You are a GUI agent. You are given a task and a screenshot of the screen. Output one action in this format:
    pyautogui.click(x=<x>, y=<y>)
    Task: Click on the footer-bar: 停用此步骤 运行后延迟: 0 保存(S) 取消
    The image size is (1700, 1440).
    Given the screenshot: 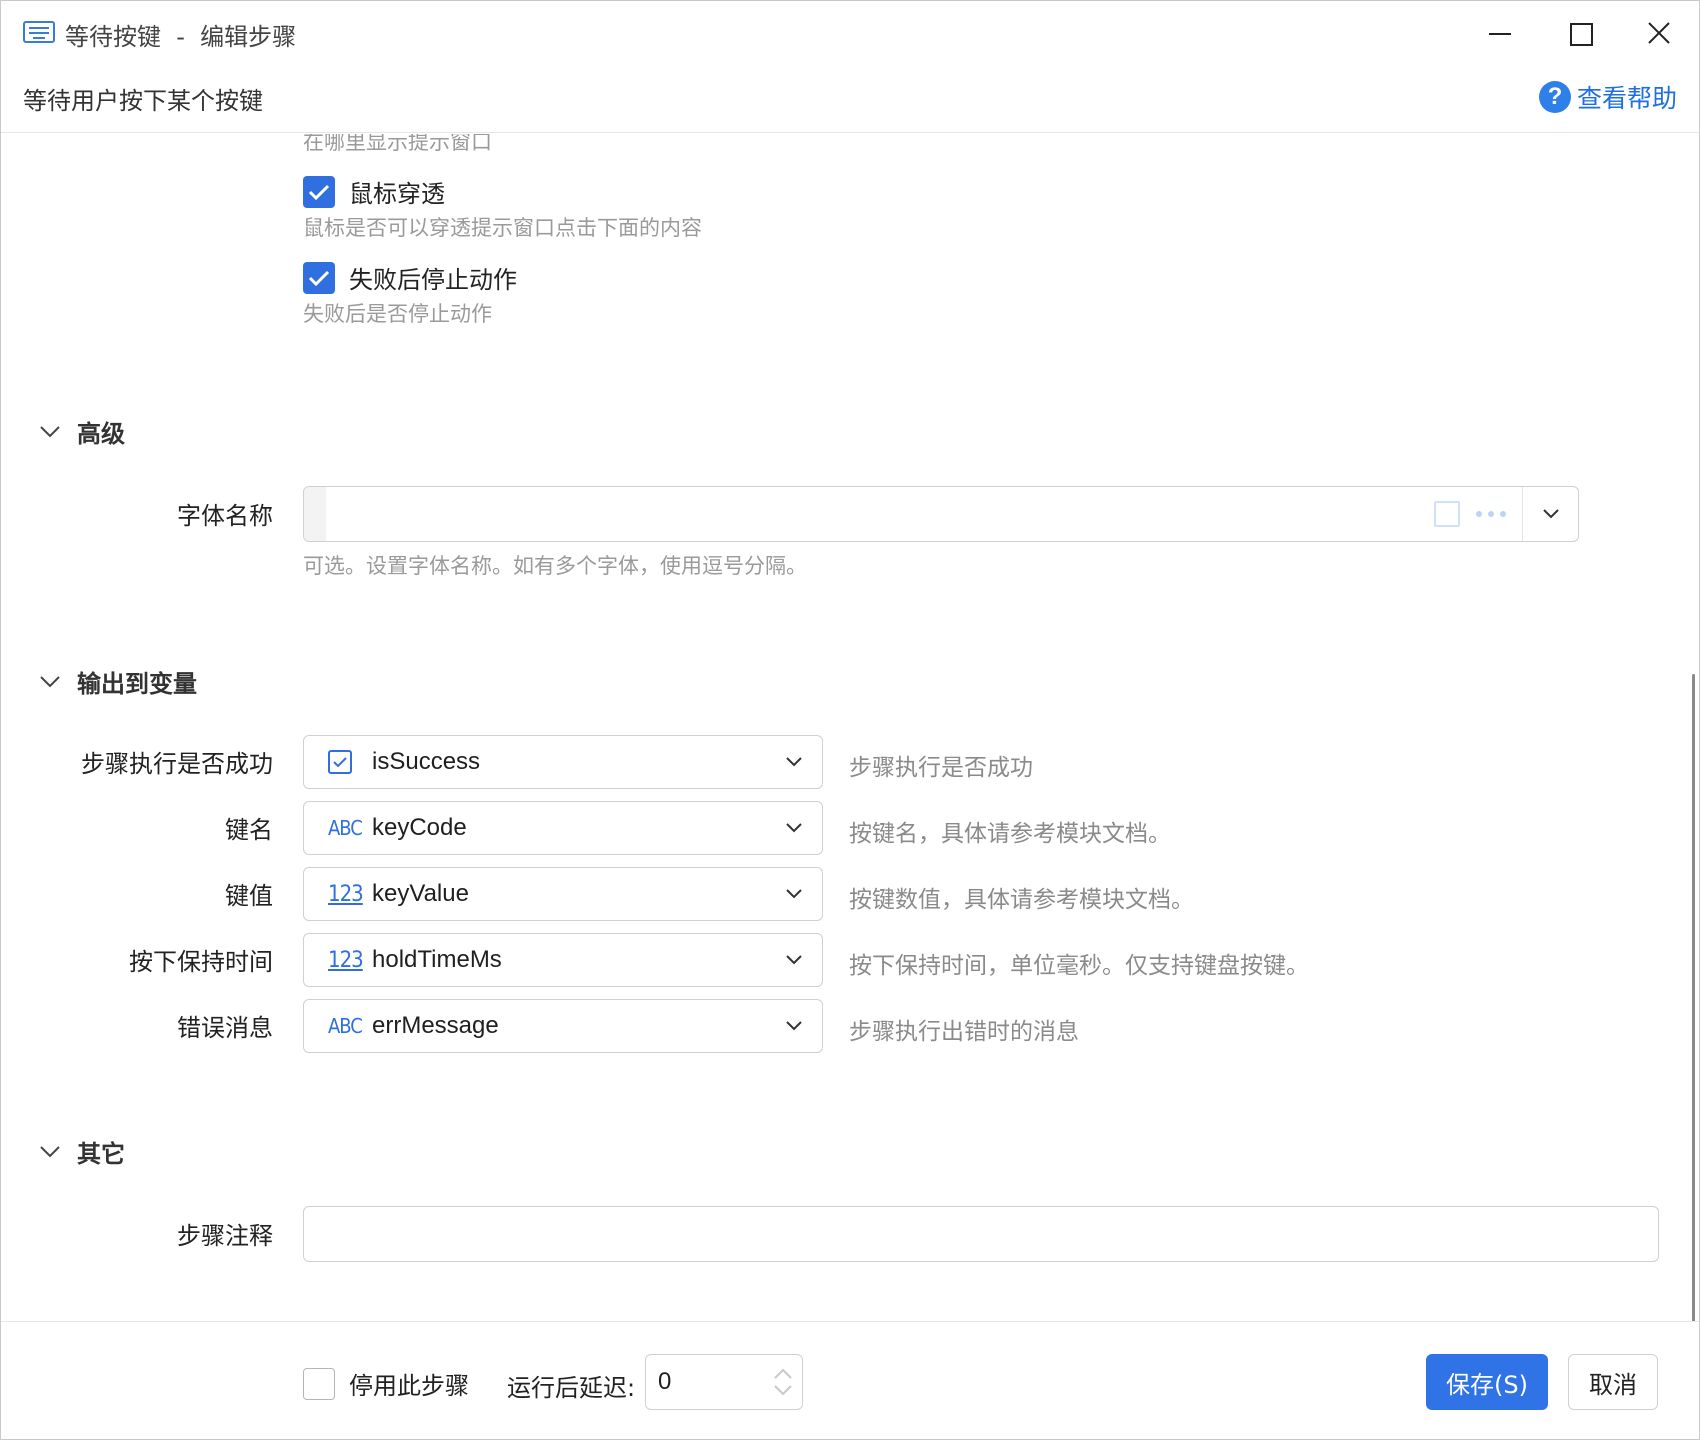 What is the action you would take?
    pyautogui.click(x=850, y=1380)
    